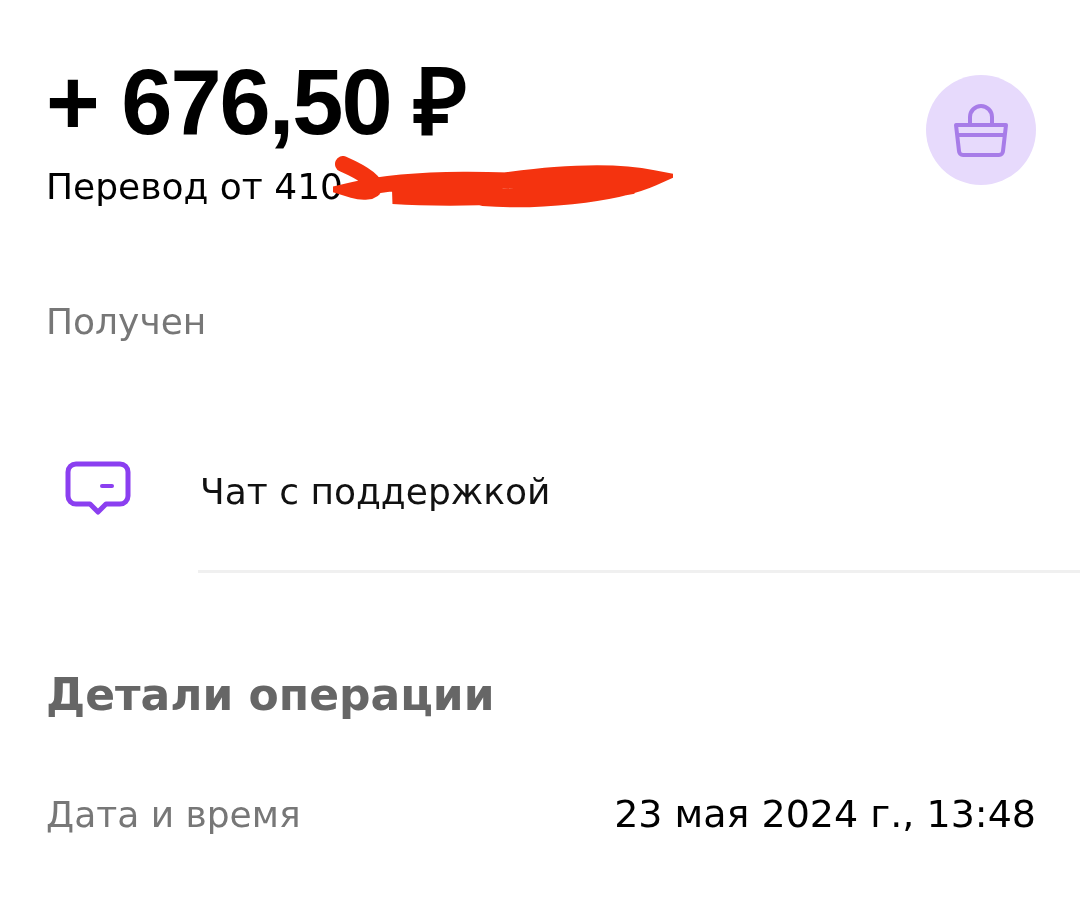 This screenshot has height=920, width=1080. What do you see at coordinates (127, 321) in the screenshot?
I see `status-label: Получен` at bounding box center [127, 321].